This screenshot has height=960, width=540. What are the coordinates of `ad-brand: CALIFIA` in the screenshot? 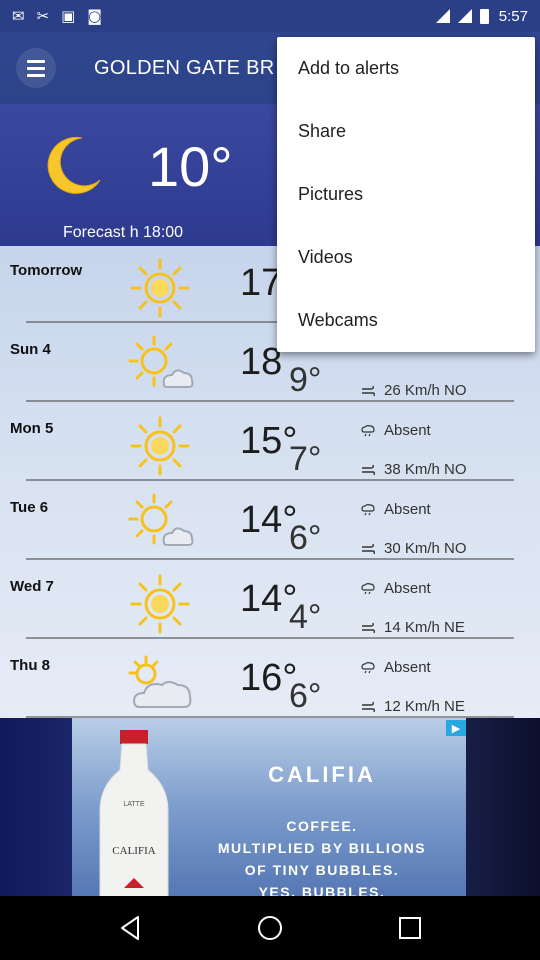 It's located at (322, 774).